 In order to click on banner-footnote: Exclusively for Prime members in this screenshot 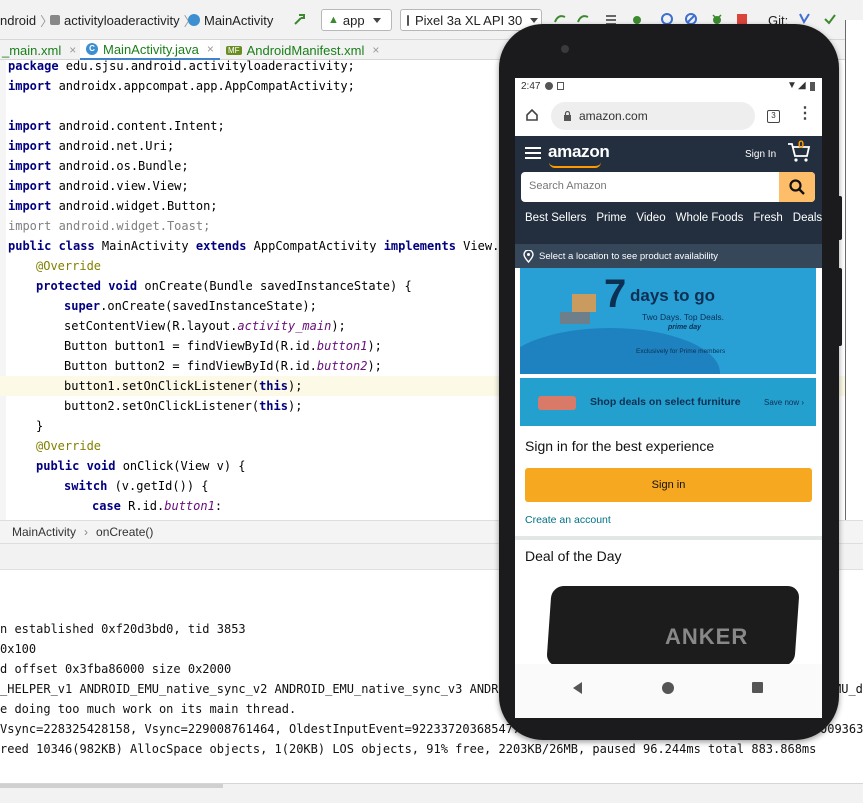, I will do `click(681, 351)`.